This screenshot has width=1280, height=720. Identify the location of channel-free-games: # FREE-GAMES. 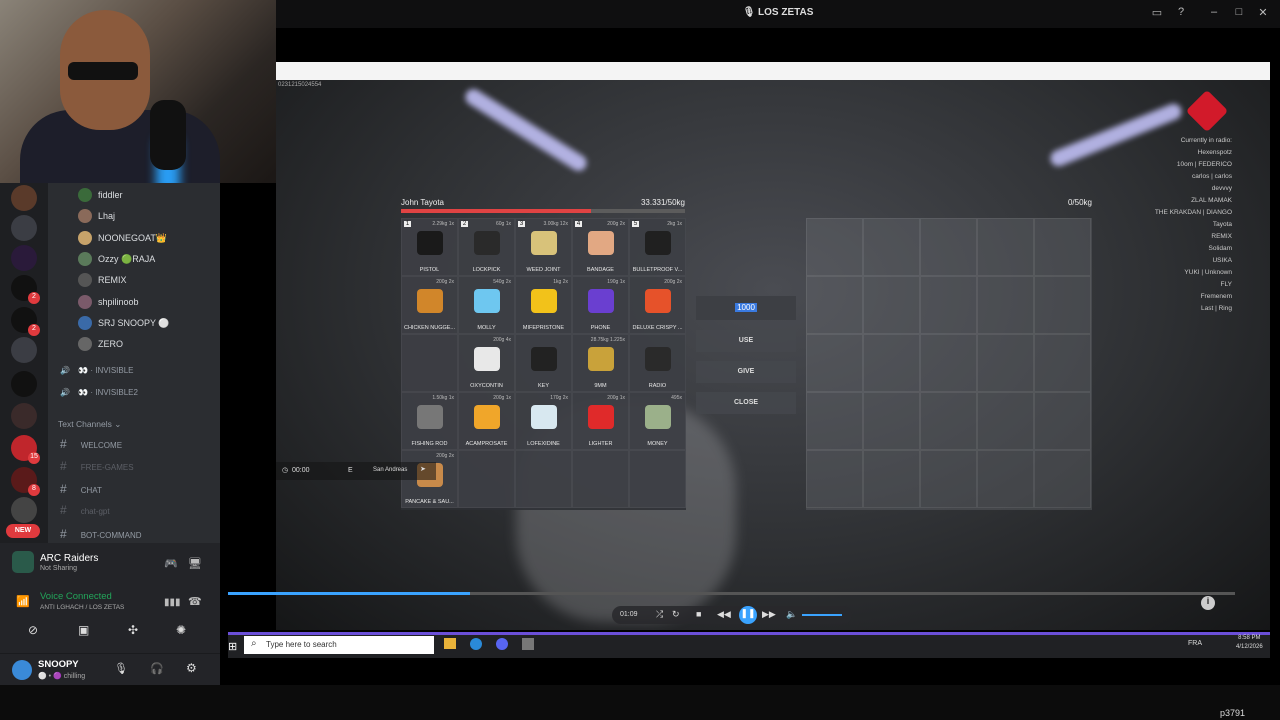
(97, 467).